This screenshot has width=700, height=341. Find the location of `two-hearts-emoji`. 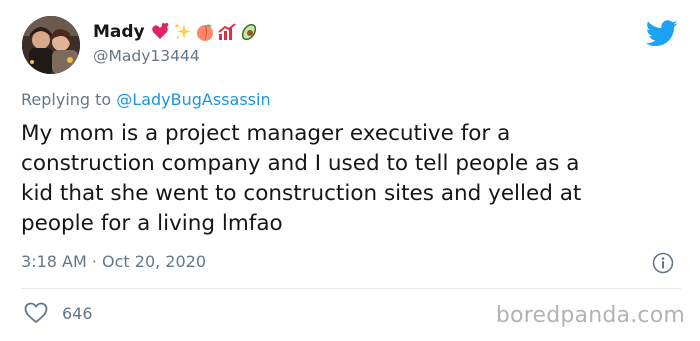

two-hearts-emoji is located at coordinates (160, 30).